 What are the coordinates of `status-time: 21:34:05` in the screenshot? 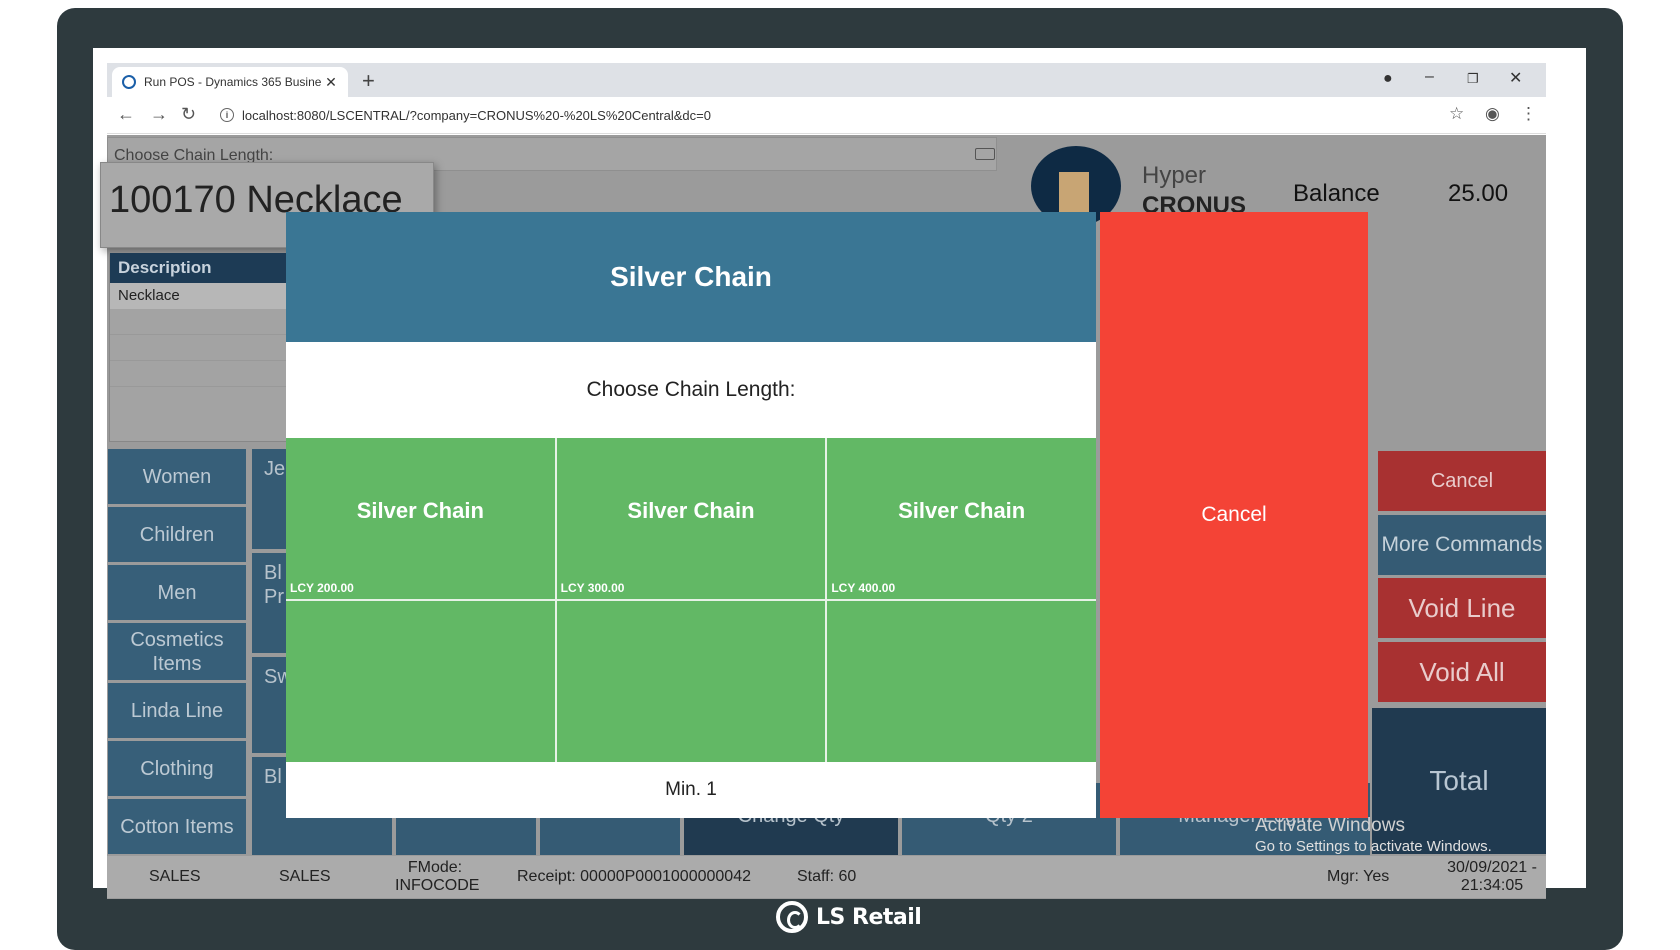 It's located at (1492, 885).